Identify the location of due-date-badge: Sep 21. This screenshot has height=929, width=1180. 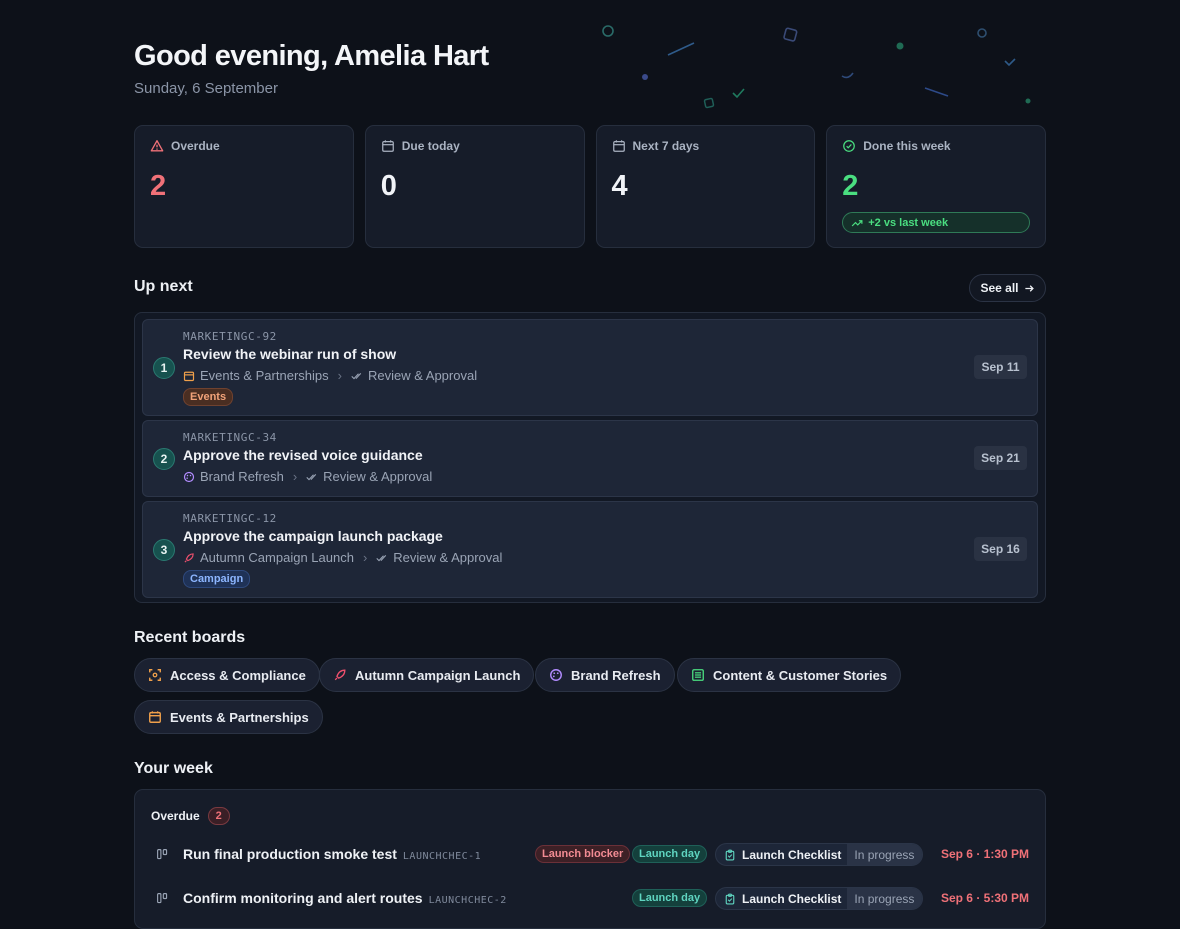
(1000, 458).